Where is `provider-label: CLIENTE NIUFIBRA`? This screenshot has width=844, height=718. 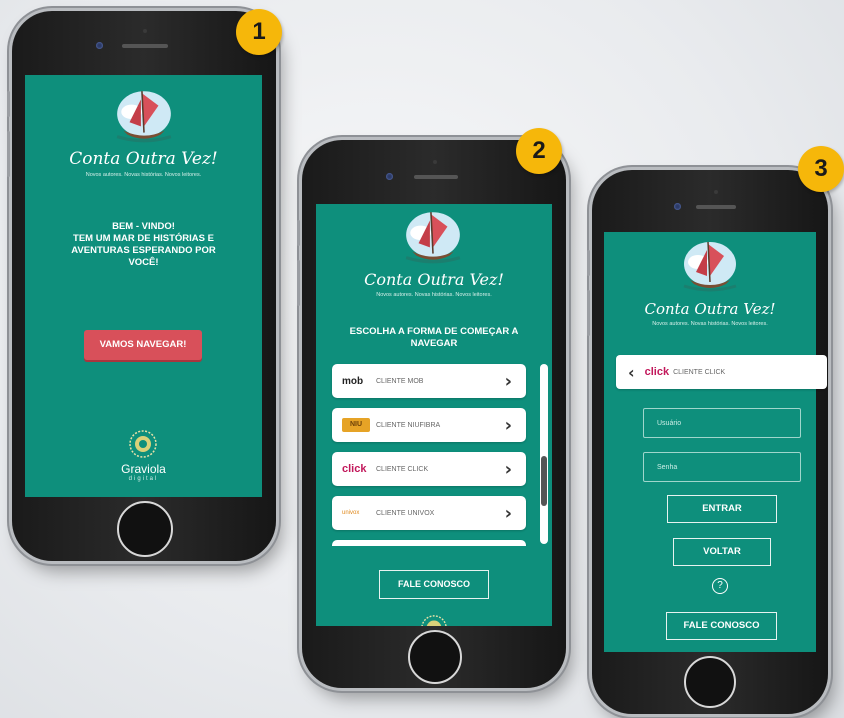
provider-label: CLIENTE NIUFIBRA is located at coordinates (408, 425).